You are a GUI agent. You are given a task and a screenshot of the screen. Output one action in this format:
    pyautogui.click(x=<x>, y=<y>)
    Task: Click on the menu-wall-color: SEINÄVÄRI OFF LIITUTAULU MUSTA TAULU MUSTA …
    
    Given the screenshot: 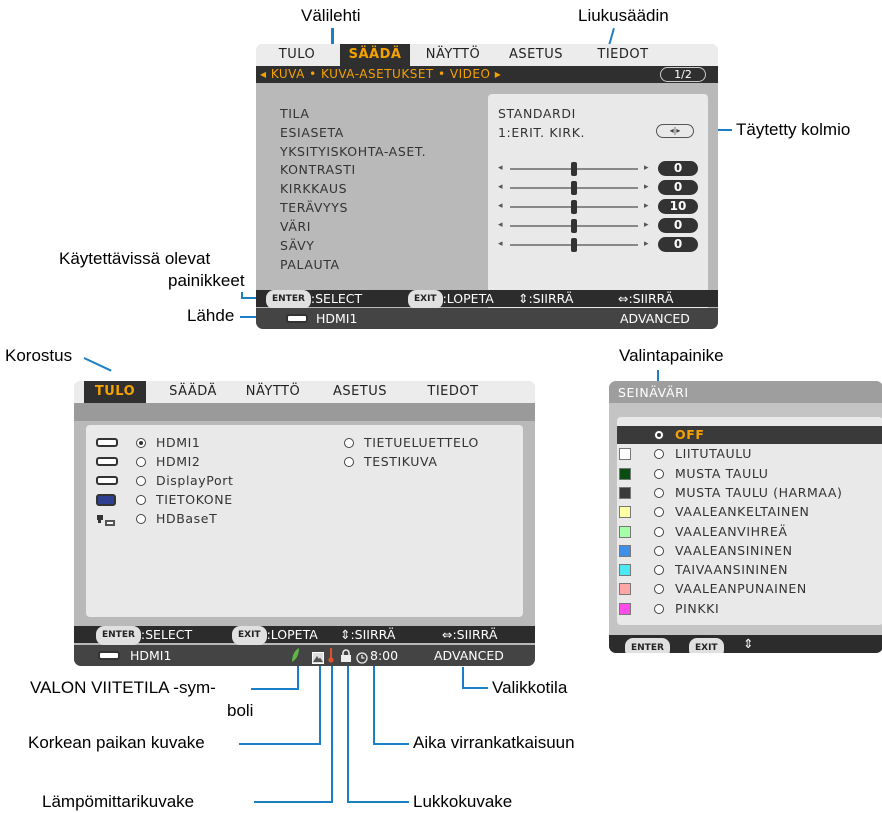 What is the action you would take?
    pyautogui.click(x=745, y=517)
    